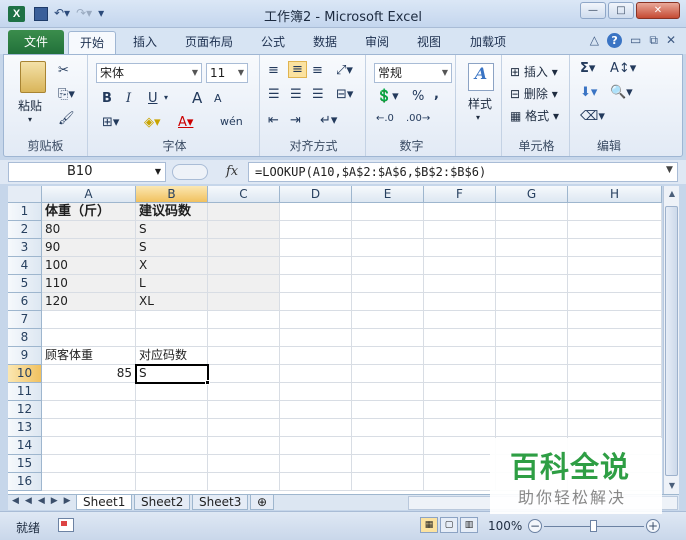 This screenshot has height=540, width=686. Describe the element at coordinates (635, 40) in the screenshot. I see `workbook-minimize-icon: ▭` at that location.